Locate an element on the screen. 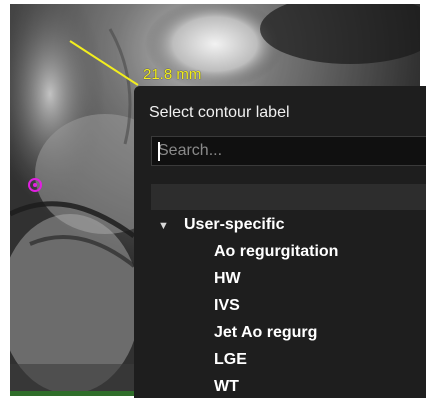 This screenshot has height=398, width=426. list-item-hw: HW is located at coordinates (227, 281).